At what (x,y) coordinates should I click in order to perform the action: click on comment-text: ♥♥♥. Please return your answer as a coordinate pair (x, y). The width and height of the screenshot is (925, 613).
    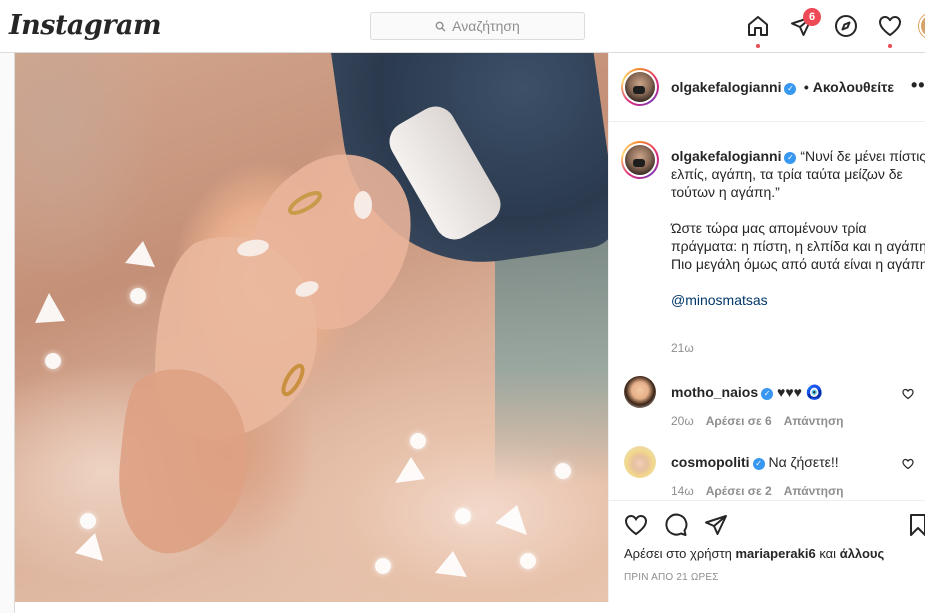
    Looking at the image, I should click on (789, 392).